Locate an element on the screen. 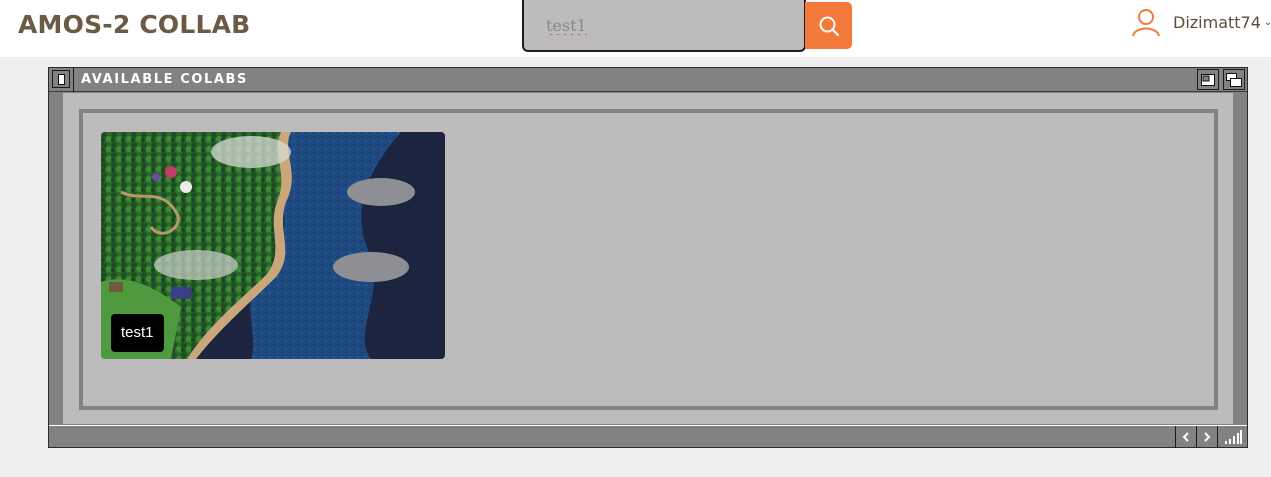 This screenshot has width=1271, height=477. arrow-left-icon is located at coordinates (1185, 437).